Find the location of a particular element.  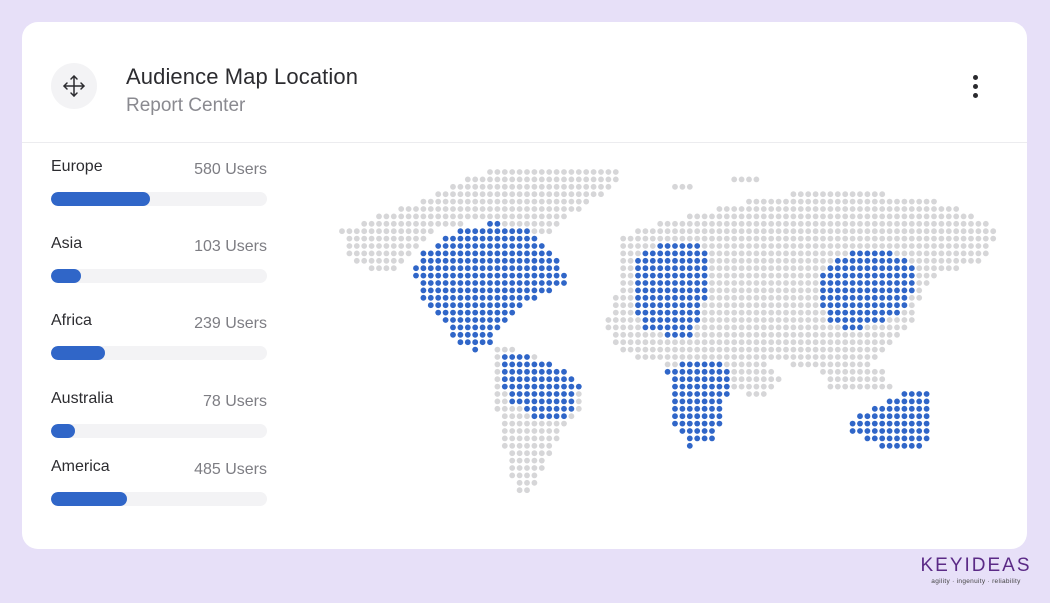

kebab-menu-icon is located at coordinates (975, 86).